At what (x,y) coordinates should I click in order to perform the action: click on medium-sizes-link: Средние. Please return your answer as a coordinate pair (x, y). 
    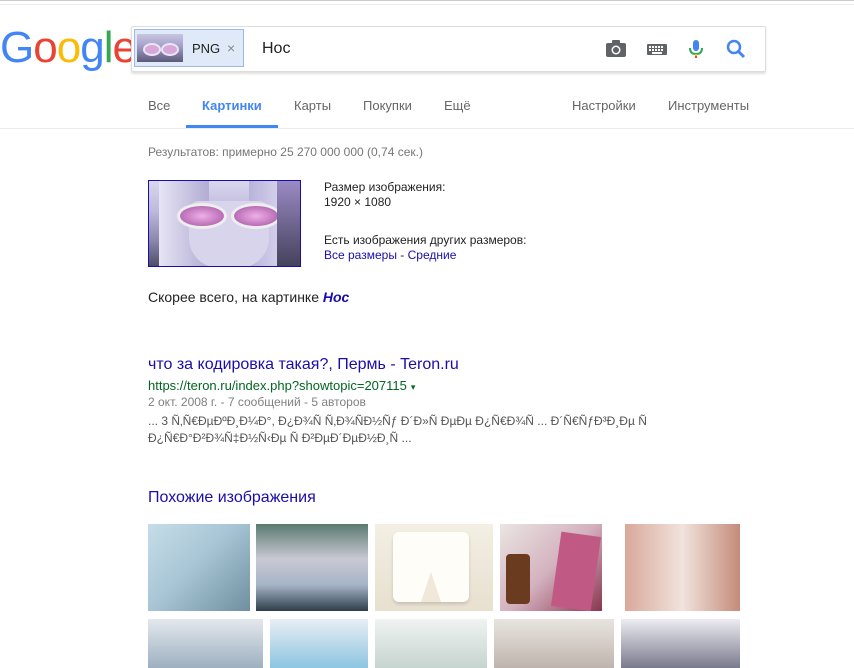
    Looking at the image, I should click on (432, 255).